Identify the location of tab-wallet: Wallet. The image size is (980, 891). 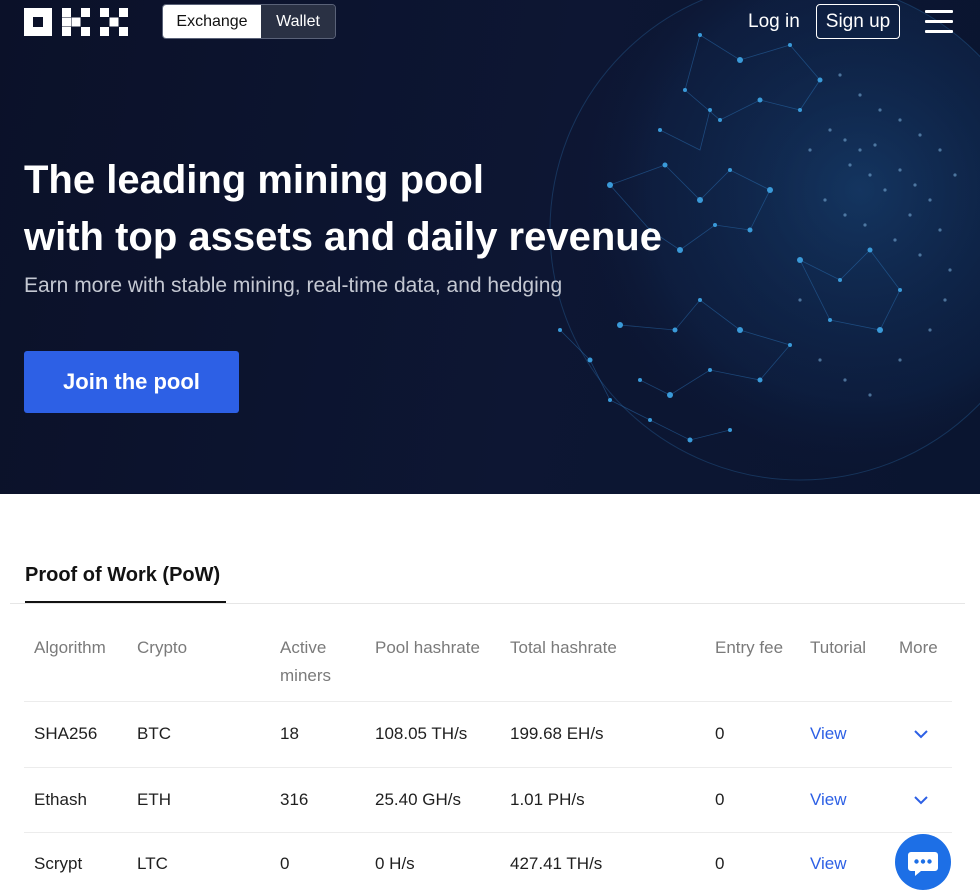
(298, 21).